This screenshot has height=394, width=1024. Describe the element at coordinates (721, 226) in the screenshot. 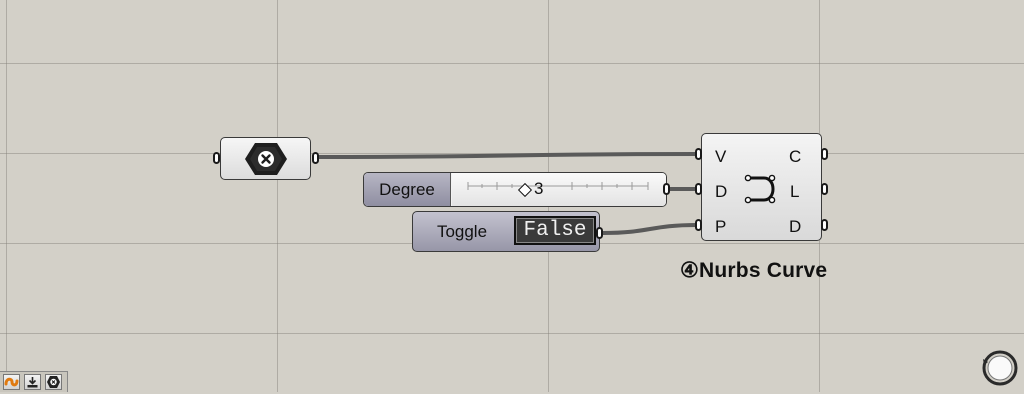

I see `input-p: P` at that location.